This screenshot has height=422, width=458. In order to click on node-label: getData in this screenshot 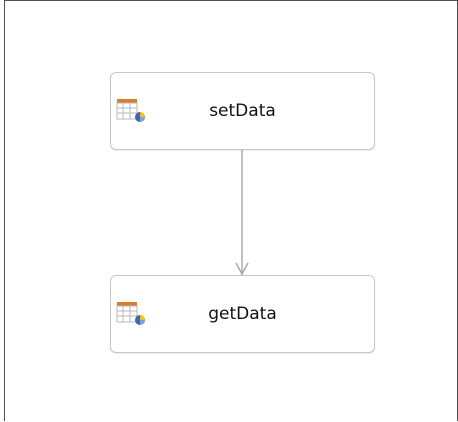, I will do `click(242, 314)`.